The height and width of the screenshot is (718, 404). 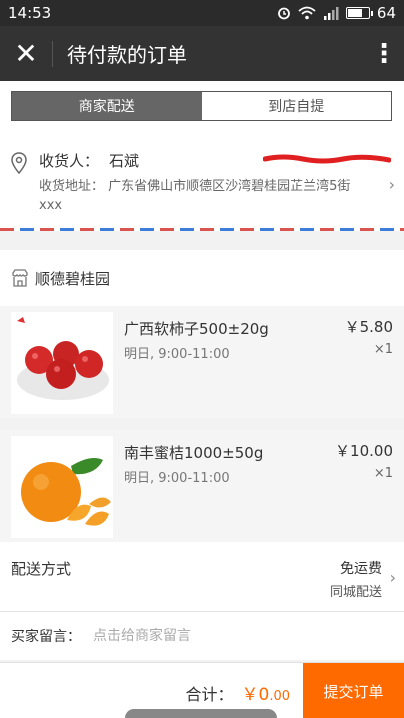 What do you see at coordinates (66, 492) in the screenshot?
I see `tangerine-illustration` at bounding box center [66, 492].